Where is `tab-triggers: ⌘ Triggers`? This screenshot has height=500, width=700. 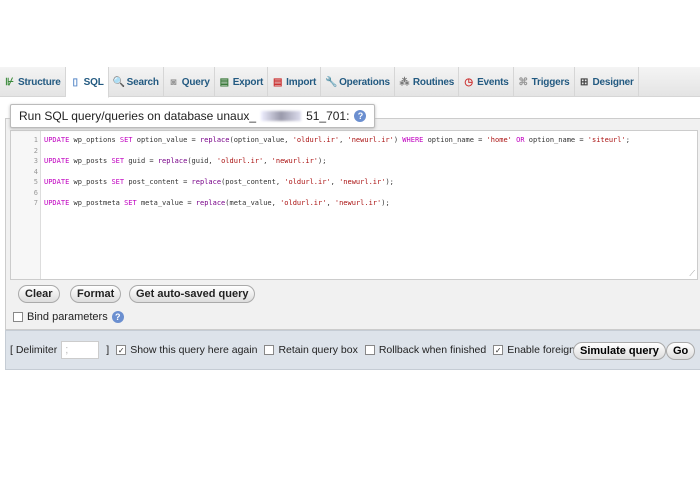 tab-triggers: ⌘ Triggers is located at coordinates (544, 82).